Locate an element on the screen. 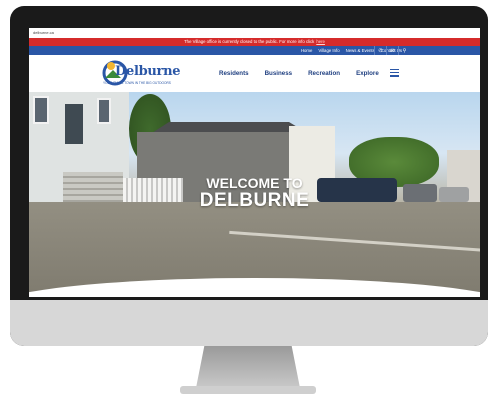  logo-tagline: YOUR SMALL TOWN IN THE BIG OUTDOORS is located at coordinates (137, 83).